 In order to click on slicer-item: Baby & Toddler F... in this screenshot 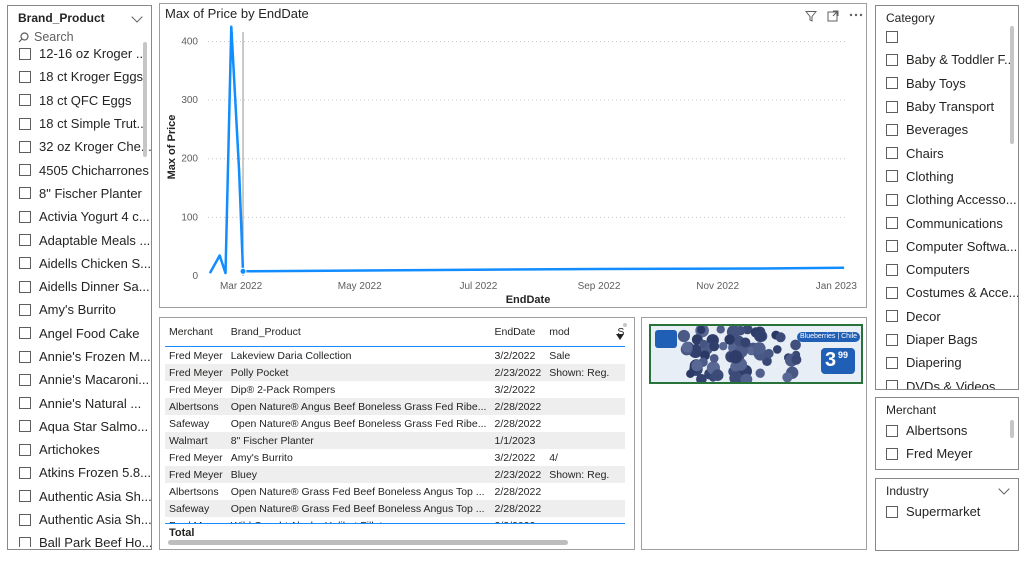, I will do `click(952, 59)`.